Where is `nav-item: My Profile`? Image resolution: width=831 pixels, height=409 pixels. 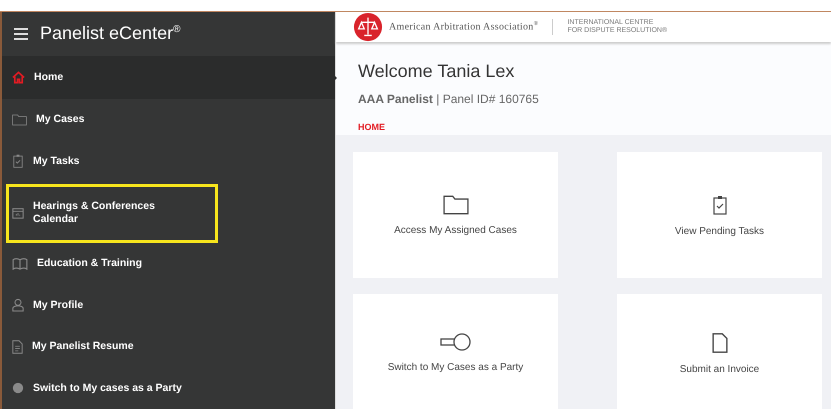
nav-item: My Profile is located at coordinates (168, 305).